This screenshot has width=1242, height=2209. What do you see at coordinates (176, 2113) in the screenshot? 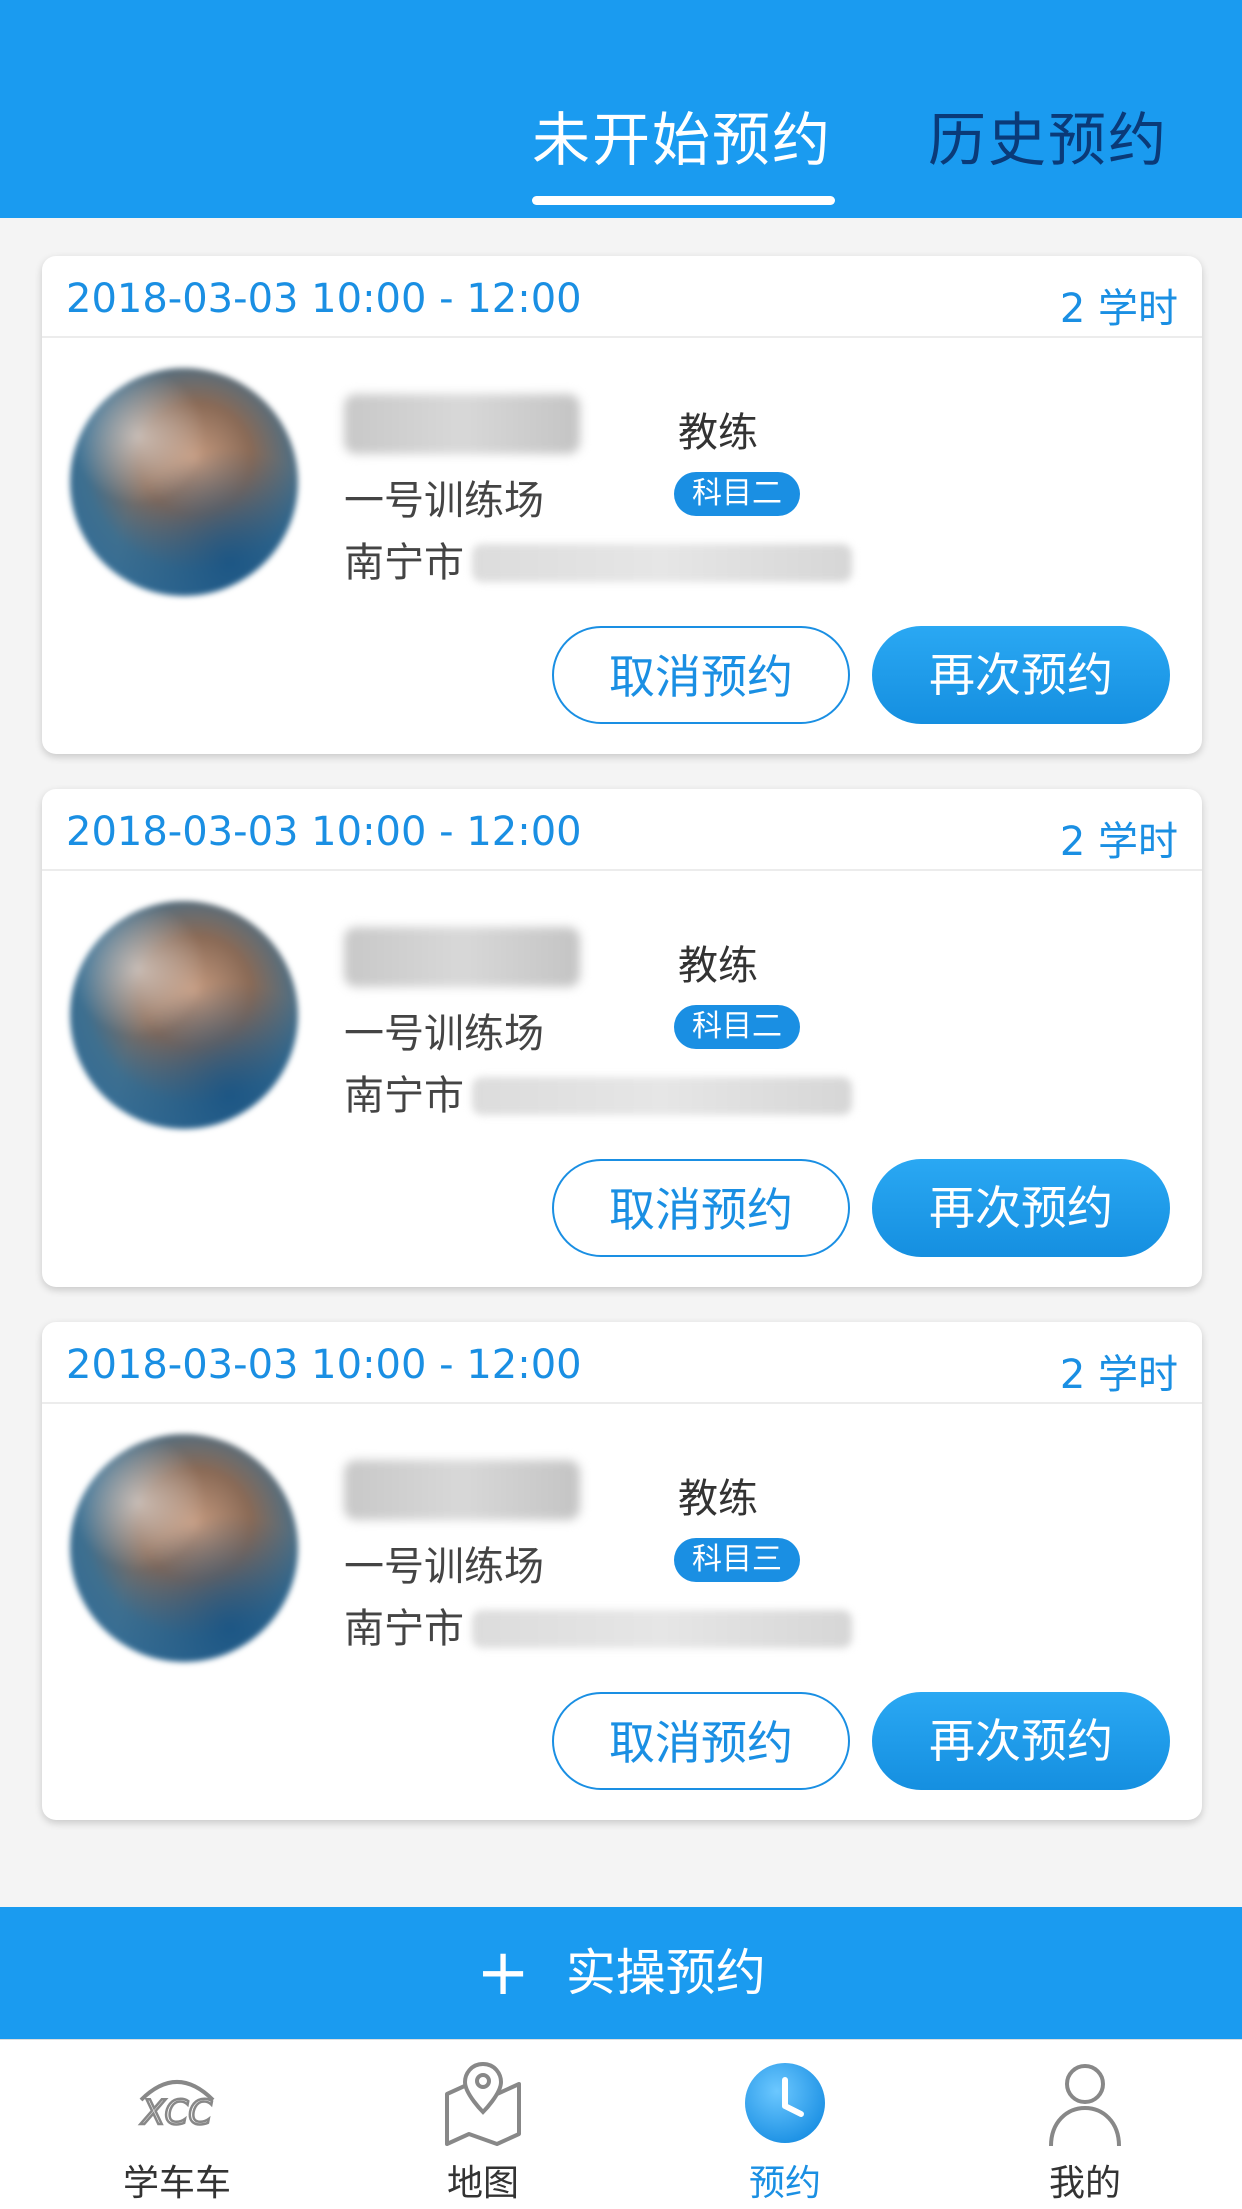
I see `svg-text: XCC` at bounding box center [176, 2113].